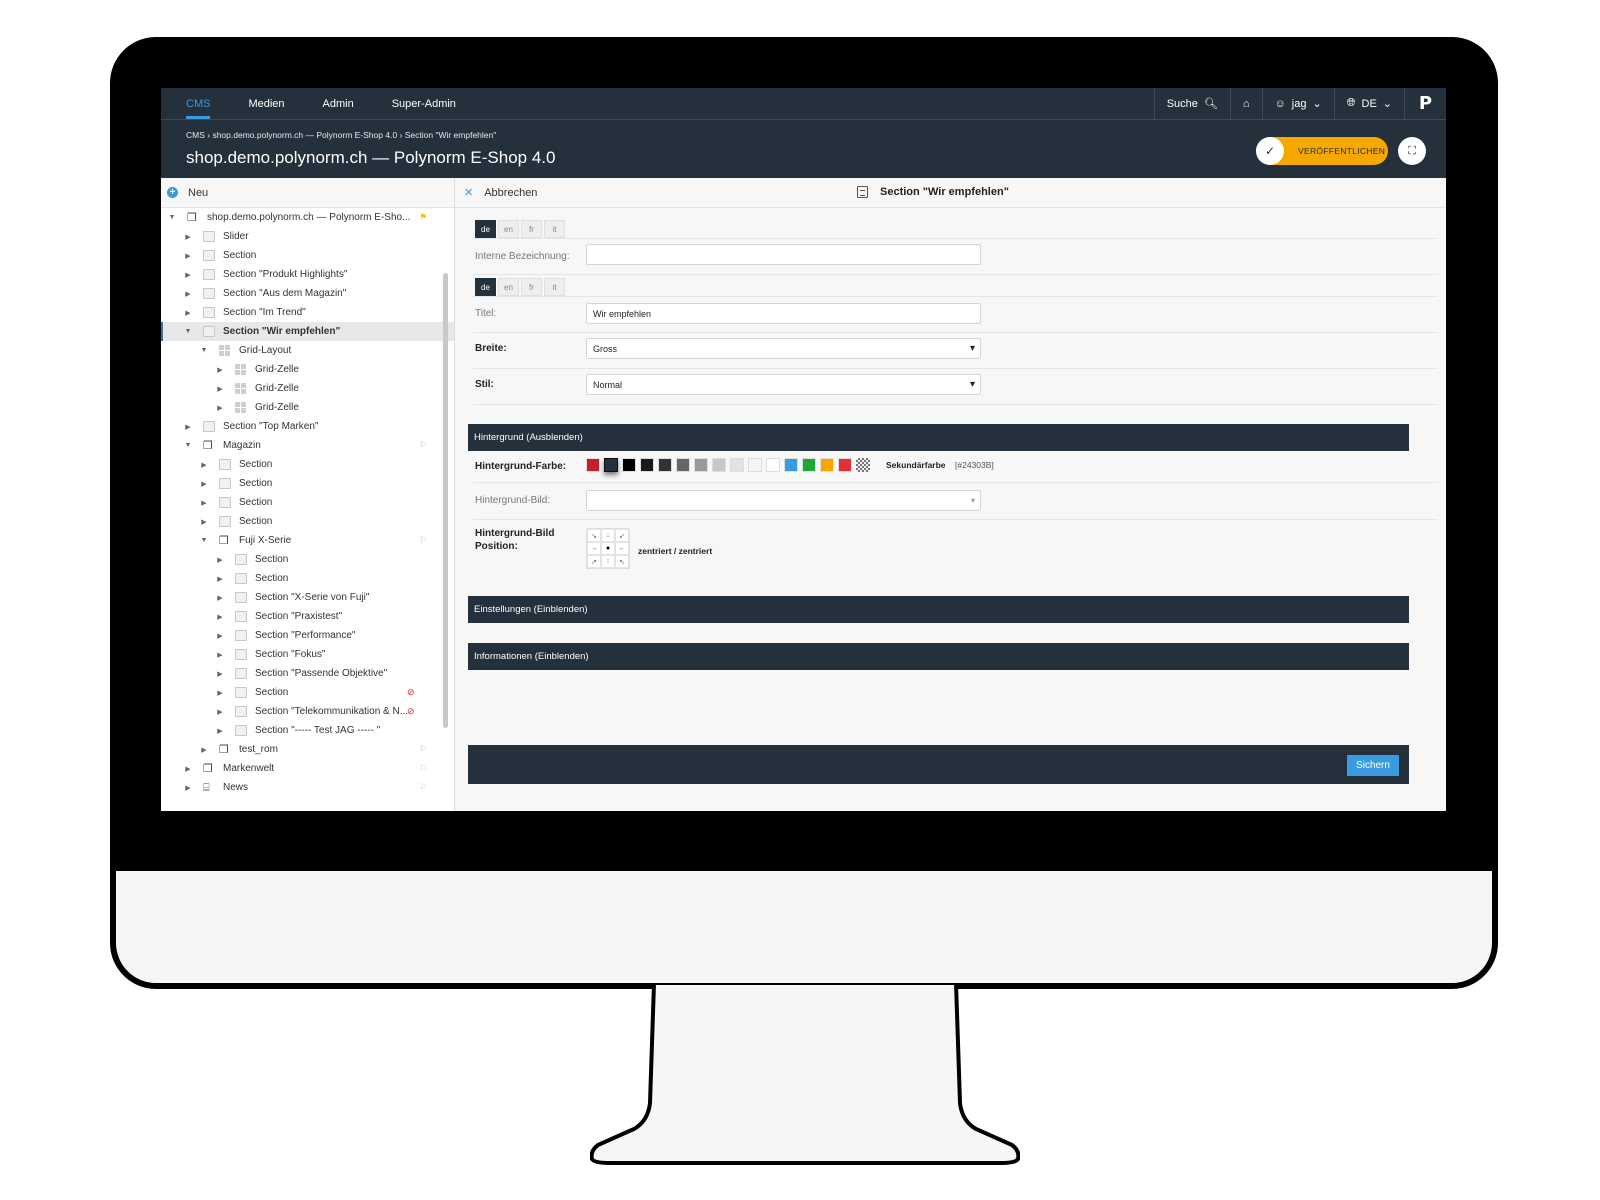 Image resolution: width=1600 pixels, height=1200 pixels. What do you see at coordinates (445, 500) in the screenshot?
I see `sidebar-scrollbar` at bounding box center [445, 500].